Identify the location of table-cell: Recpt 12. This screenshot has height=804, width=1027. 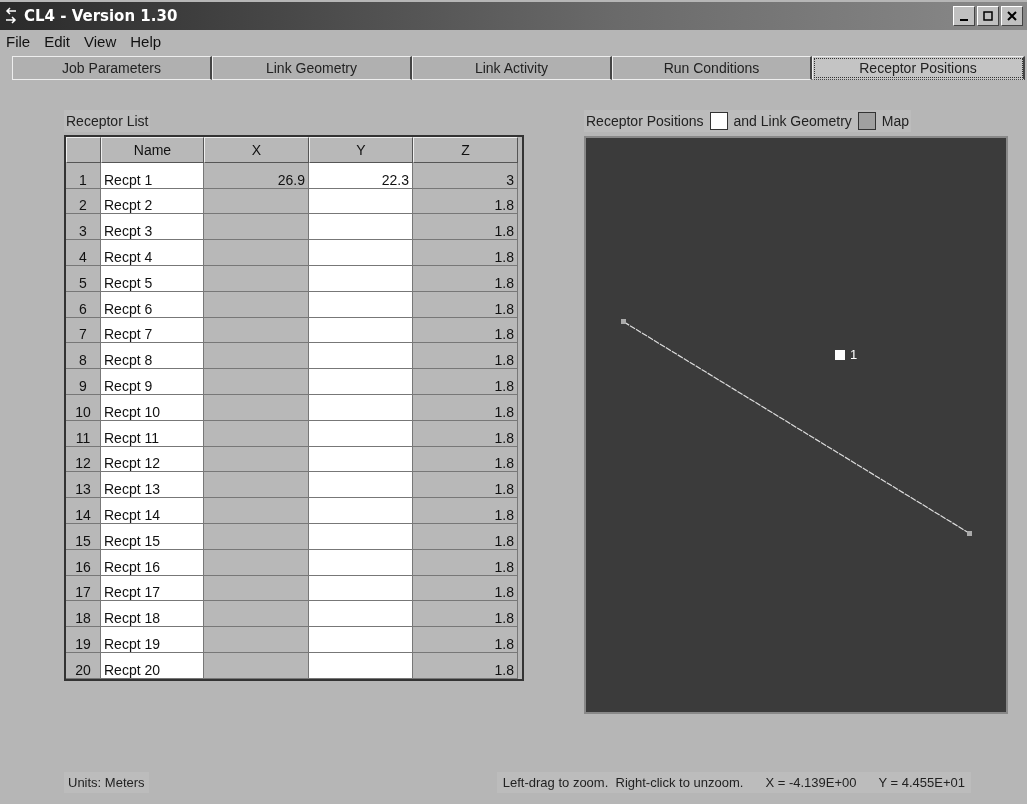
(152, 459).